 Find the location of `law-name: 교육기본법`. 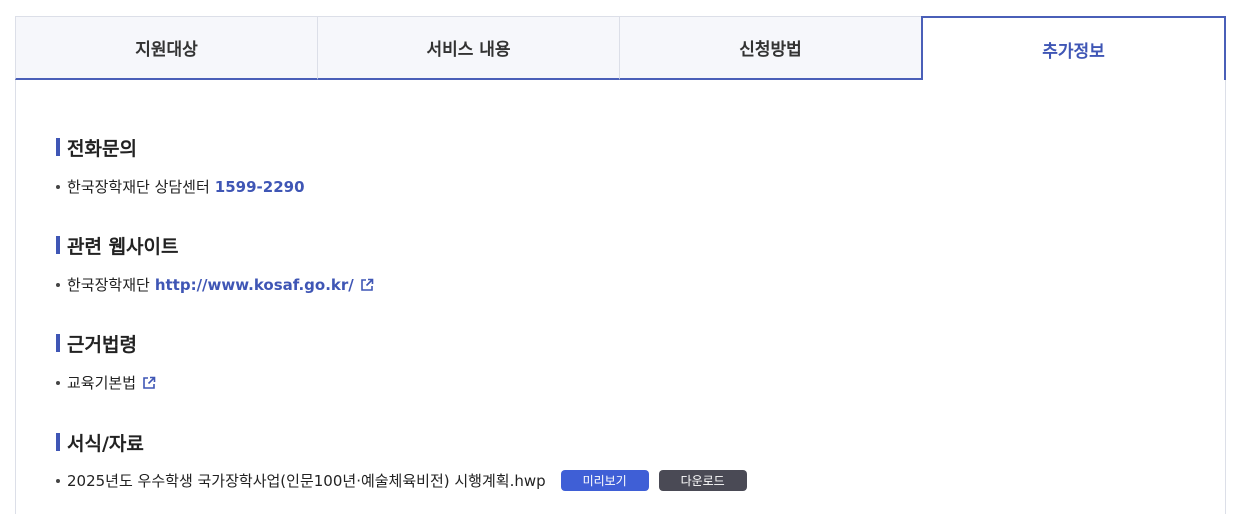

law-name: 교육기본법 is located at coordinates (102, 383).